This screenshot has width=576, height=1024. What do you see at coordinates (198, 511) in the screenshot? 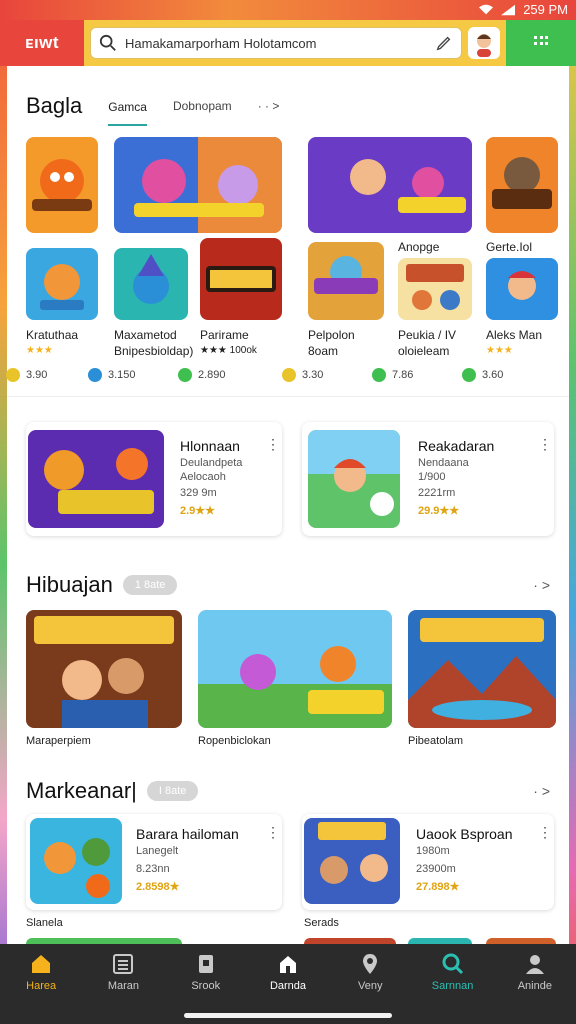
I see `card-rating: 2.9★★` at bounding box center [198, 511].